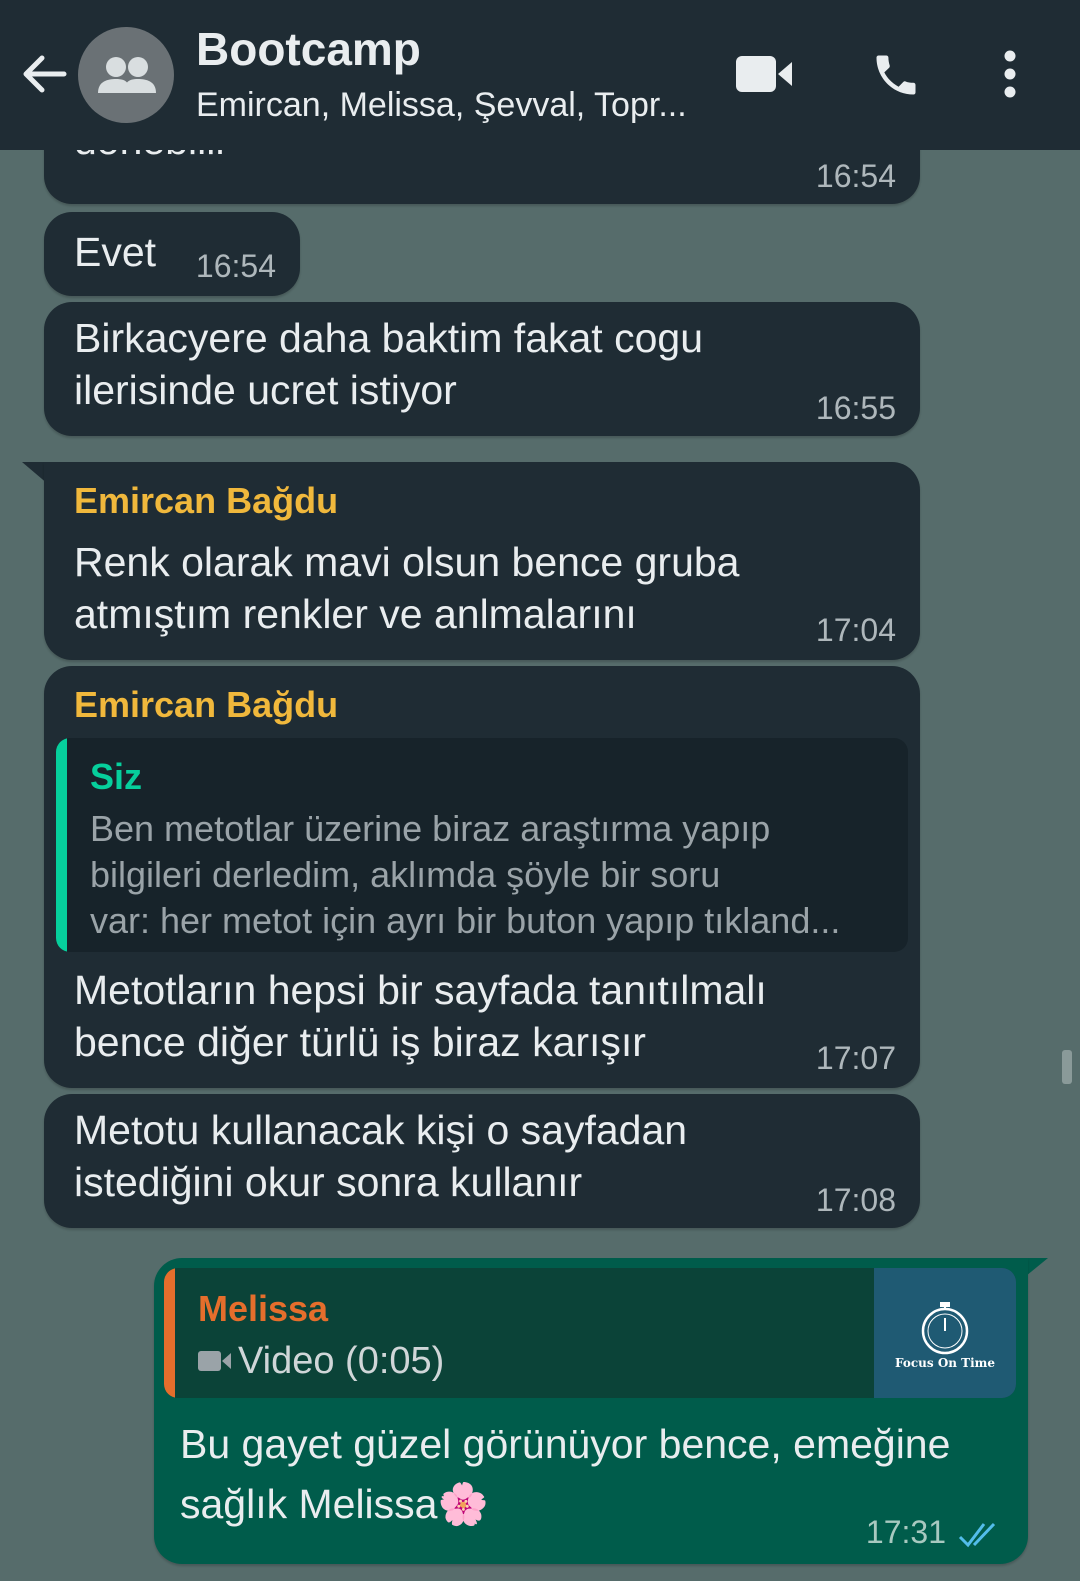 Image resolution: width=1080 pixels, height=1581 pixels. What do you see at coordinates (565, 1444) in the screenshot?
I see `message-text-line: Bu gayet güzel görünüyor bence, emeğine` at bounding box center [565, 1444].